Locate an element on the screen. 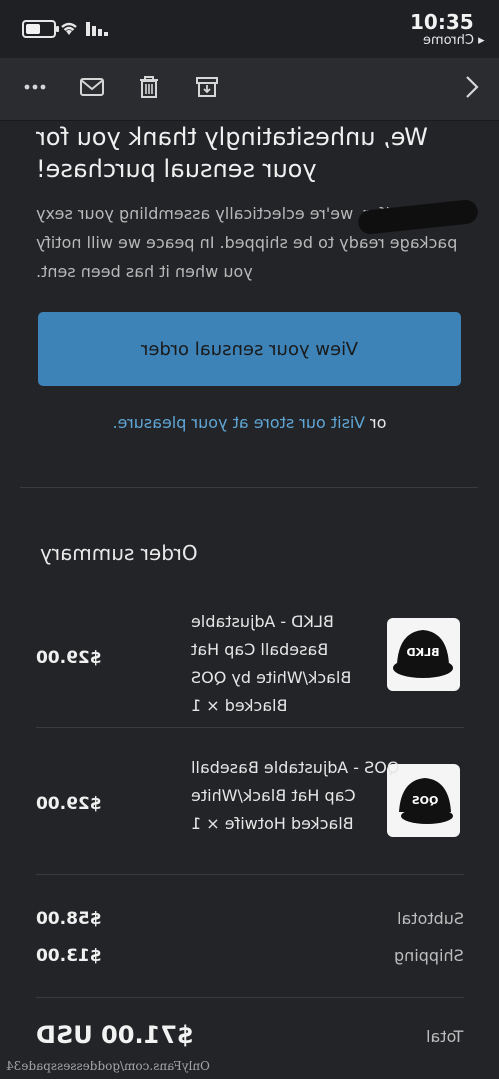 This screenshot has height=1079, width=499. total-label: Total is located at coordinates (444, 1036).